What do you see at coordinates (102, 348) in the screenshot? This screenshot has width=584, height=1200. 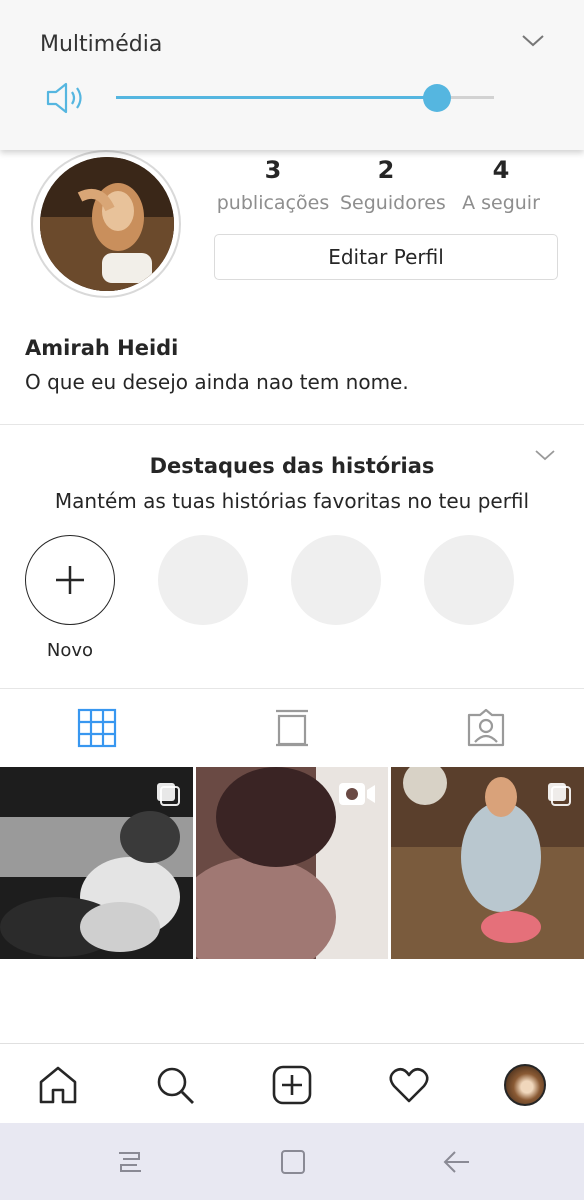 I see `profile-name: Amirah Heidi` at bounding box center [102, 348].